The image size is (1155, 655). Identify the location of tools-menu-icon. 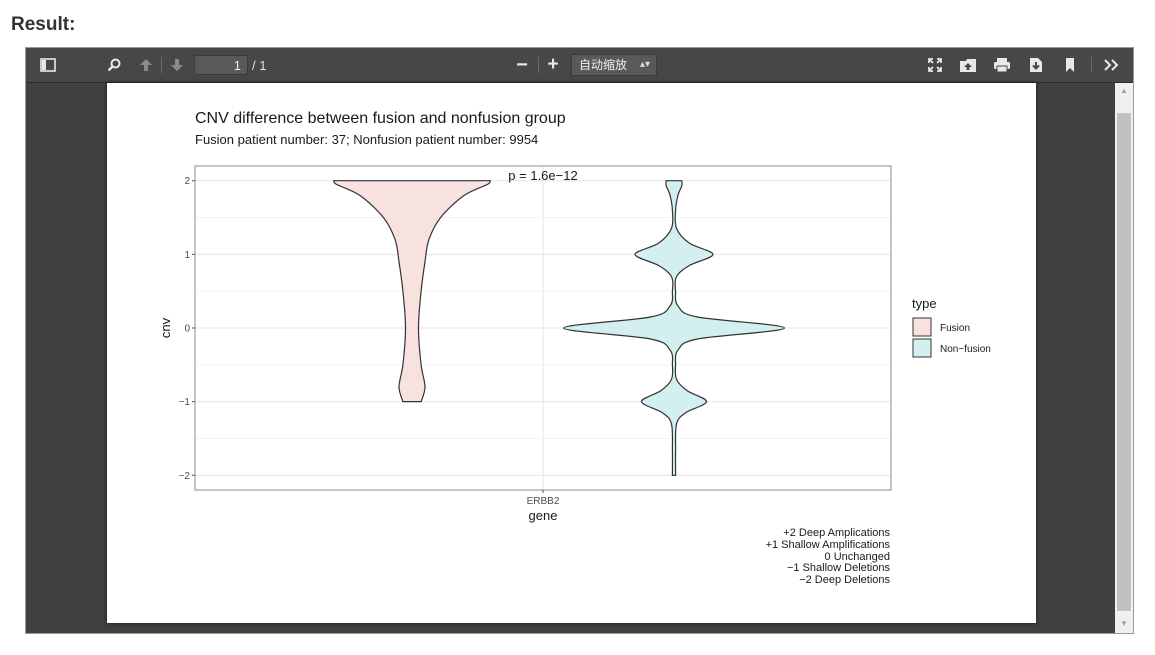
(1111, 65).